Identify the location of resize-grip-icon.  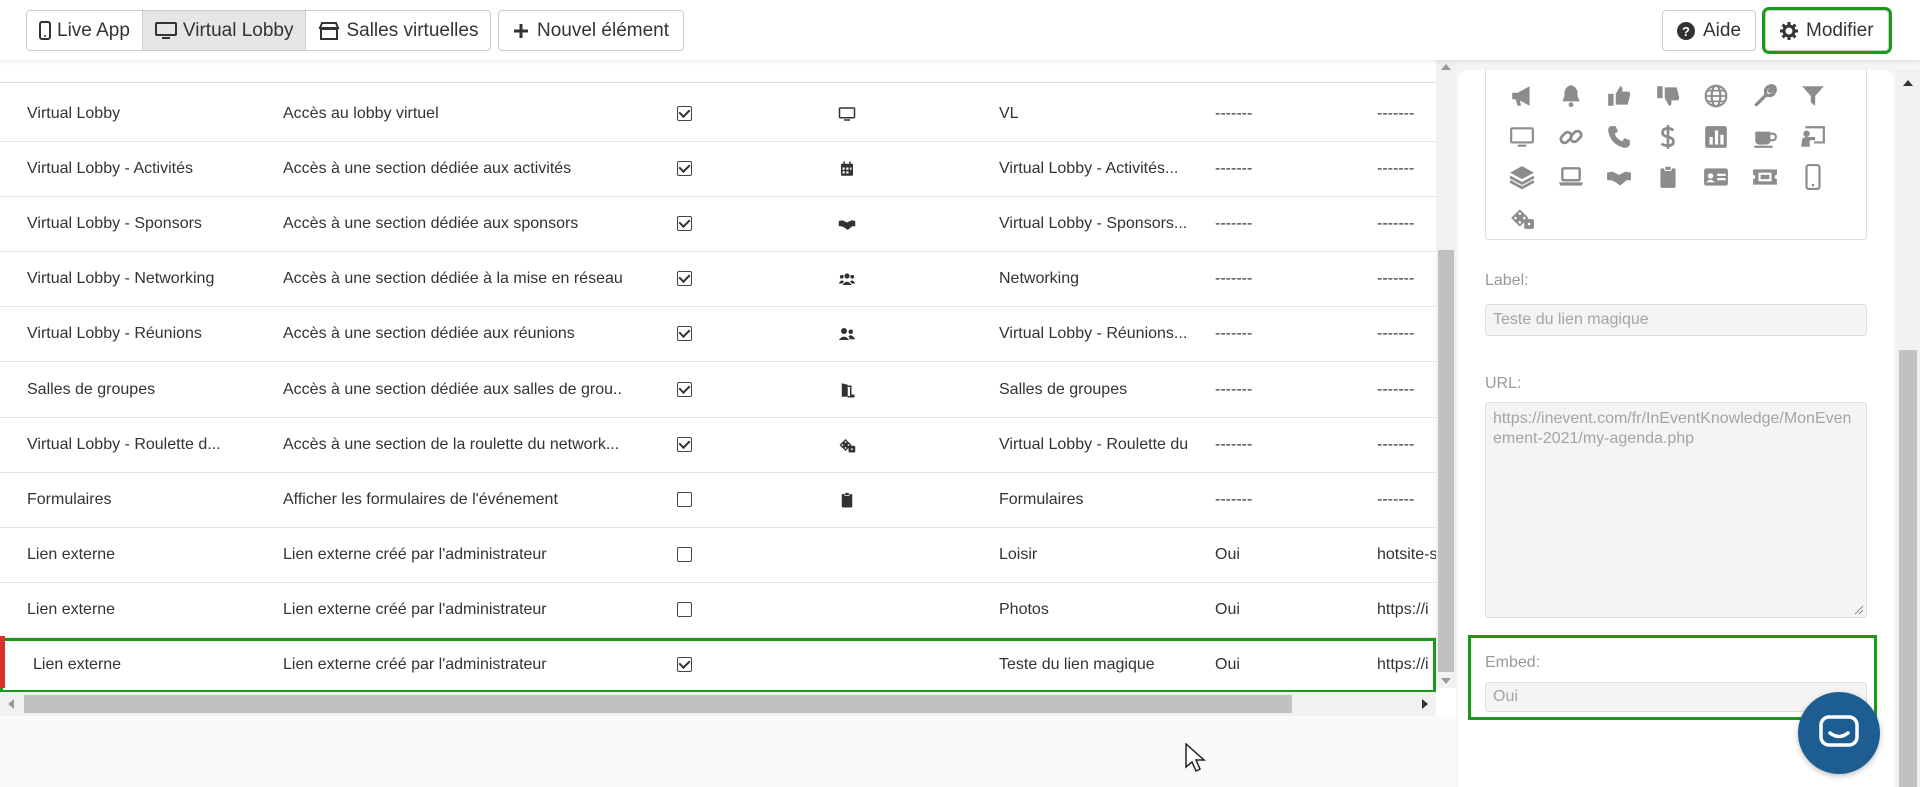
(1859, 610).